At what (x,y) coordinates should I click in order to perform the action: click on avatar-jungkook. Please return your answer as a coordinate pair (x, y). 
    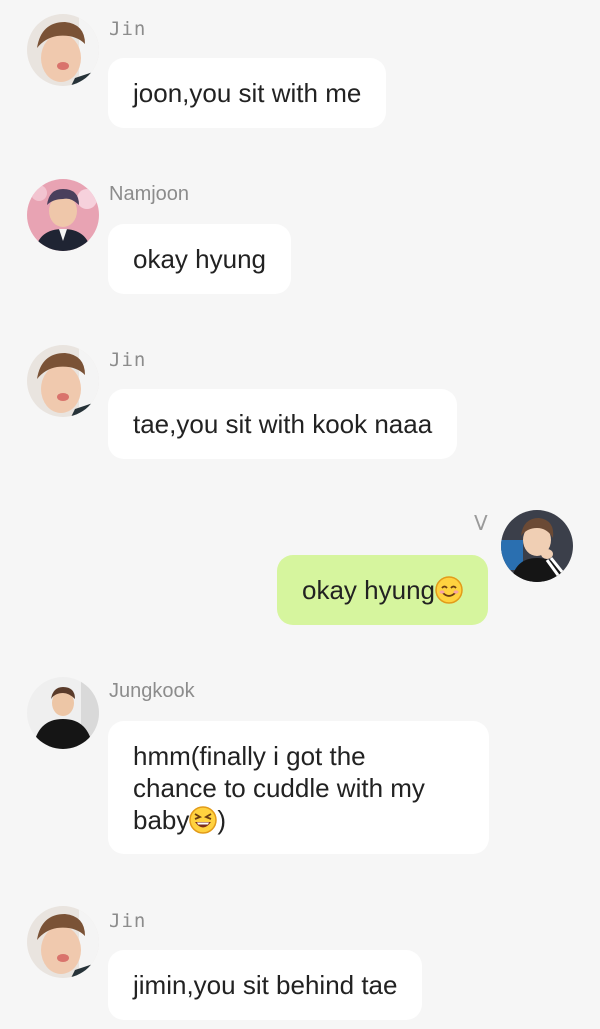
    Looking at the image, I should click on (63, 713).